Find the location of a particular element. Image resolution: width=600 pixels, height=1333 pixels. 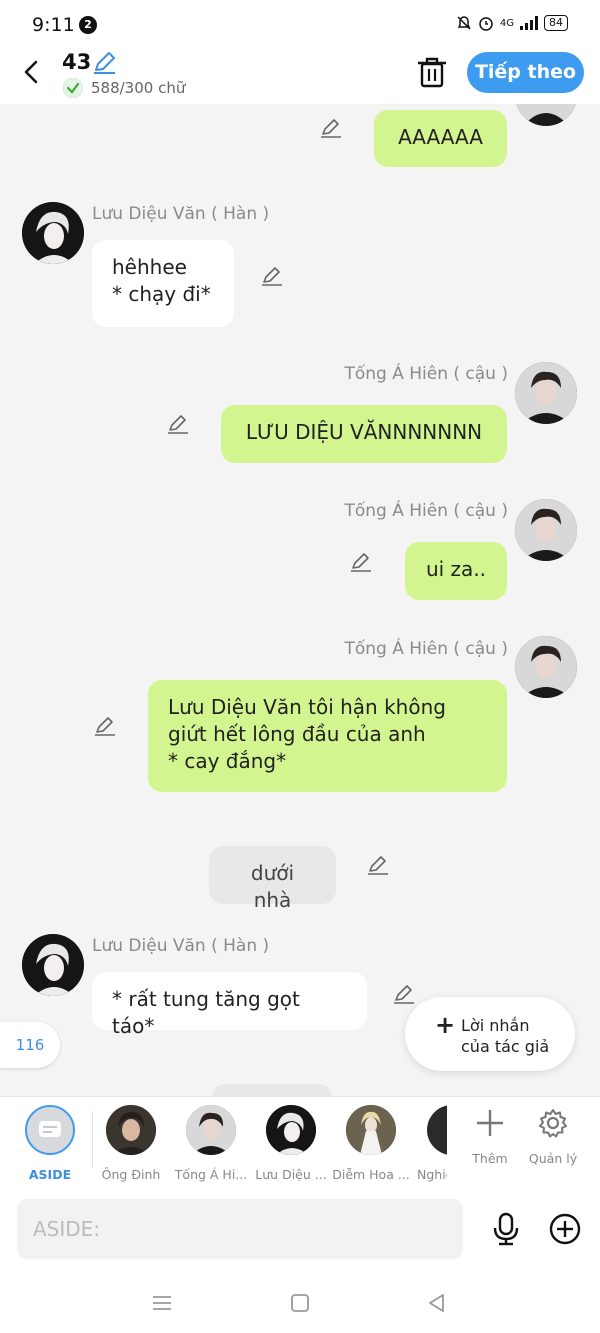

input-bar is located at coordinates (300, 1230).